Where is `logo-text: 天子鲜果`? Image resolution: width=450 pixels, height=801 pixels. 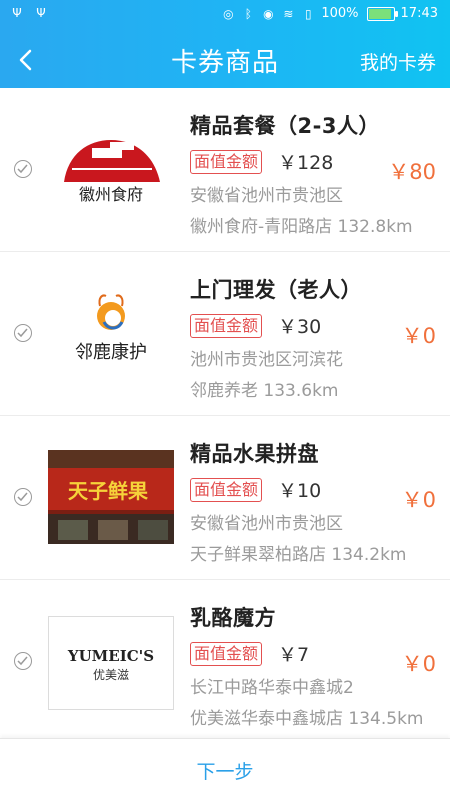 logo-text: 天子鲜果 is located at coordinates (108, 491).